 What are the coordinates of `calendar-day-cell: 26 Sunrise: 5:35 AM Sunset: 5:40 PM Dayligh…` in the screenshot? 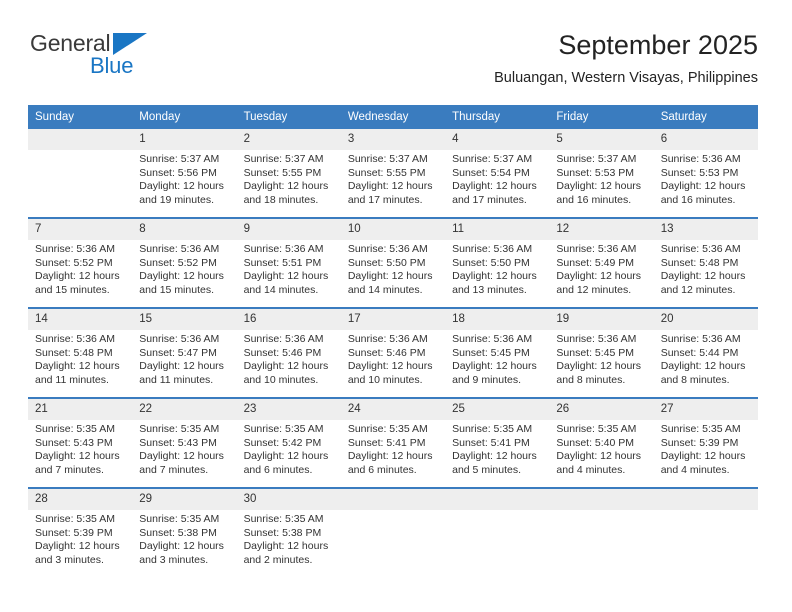 It's located at (601, 442).